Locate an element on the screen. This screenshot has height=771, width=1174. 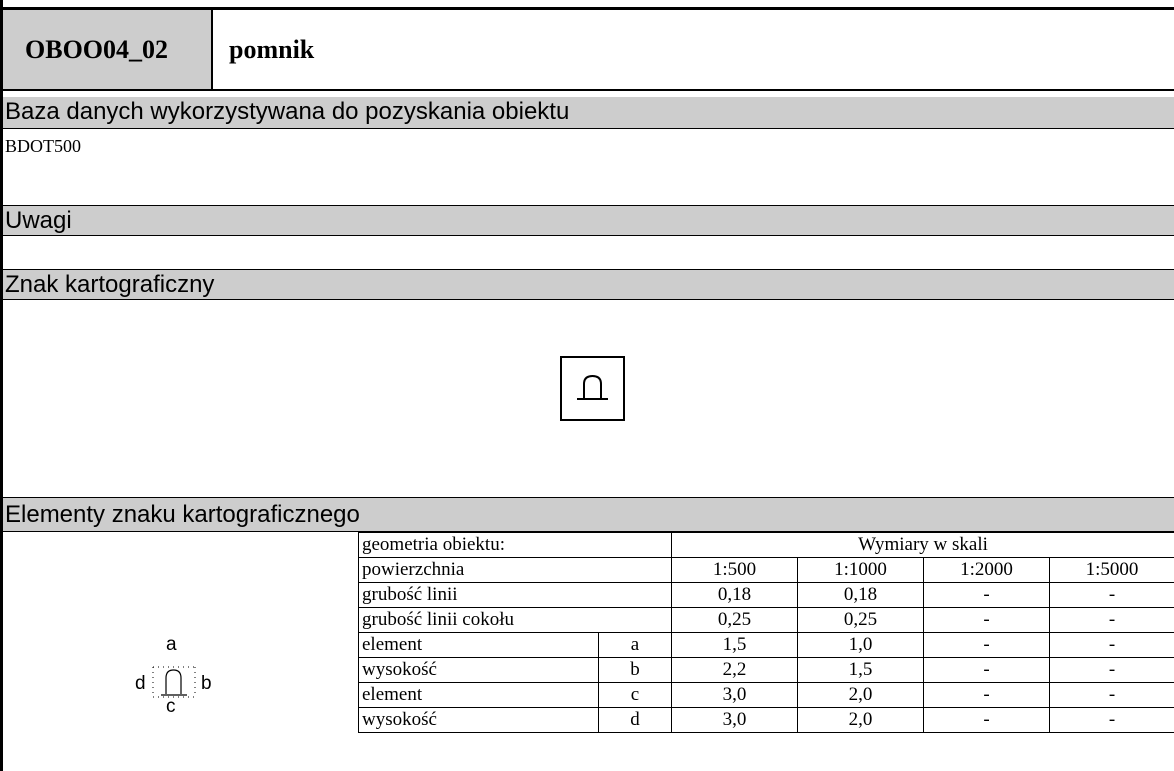
scale-header: 1:1000 is located at coordinates (861, 570).